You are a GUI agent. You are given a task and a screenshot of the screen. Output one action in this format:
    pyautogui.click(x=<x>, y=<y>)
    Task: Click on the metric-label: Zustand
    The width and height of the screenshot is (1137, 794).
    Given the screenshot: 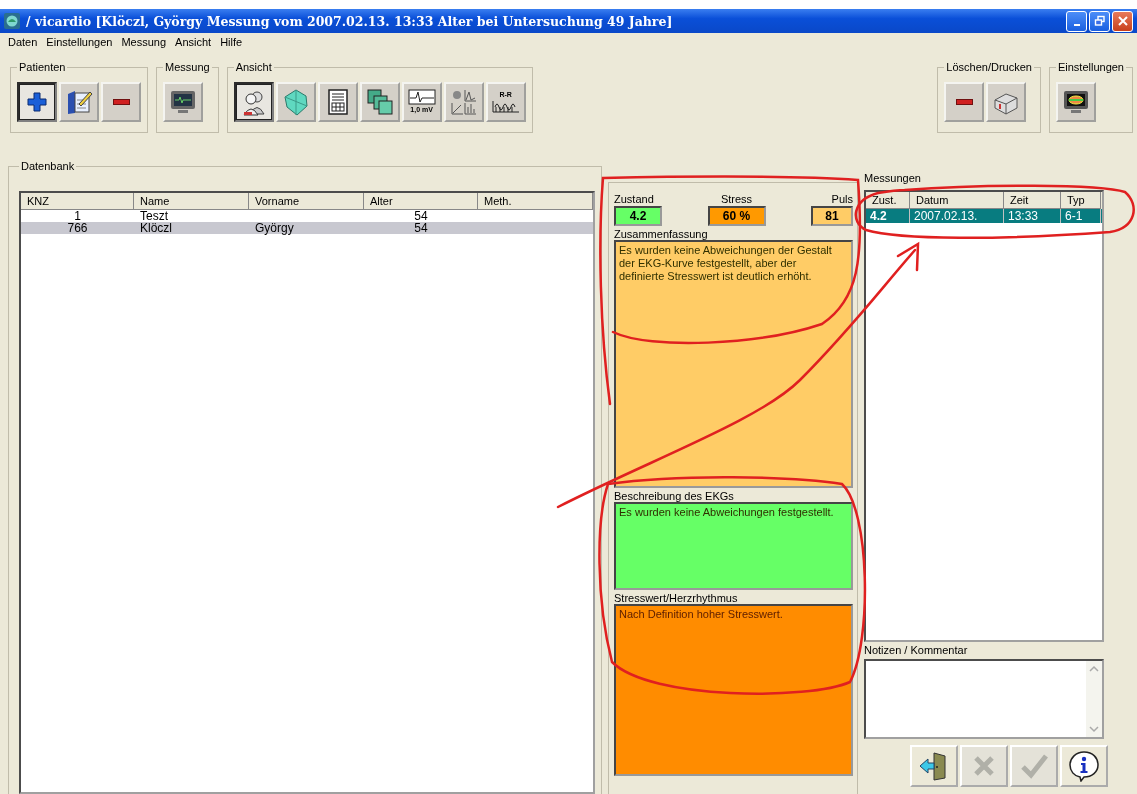 What is the action you would take?
    pyautogui.click(x=634, y=199)
    